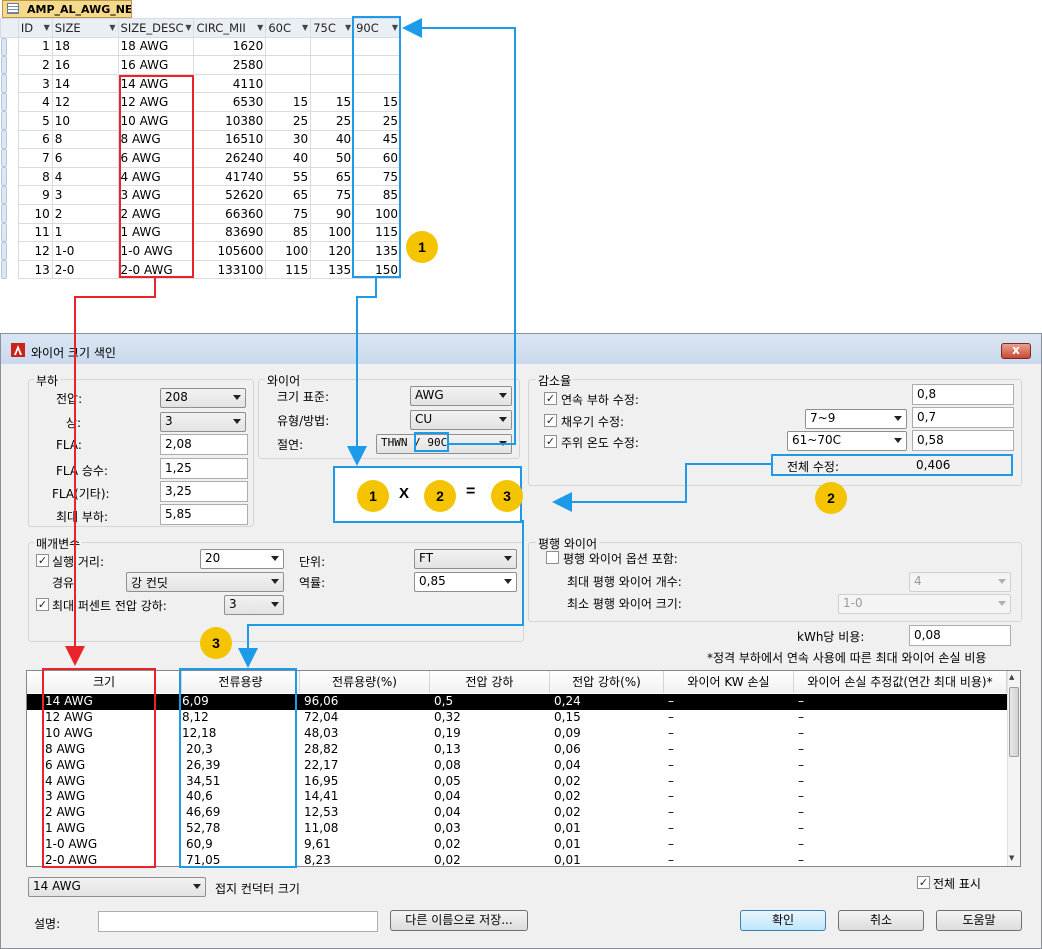 Image resolution: width=1042 pixels, height=949 pixels. I want to click on formula-badge-3: 3, so click(507, 496).